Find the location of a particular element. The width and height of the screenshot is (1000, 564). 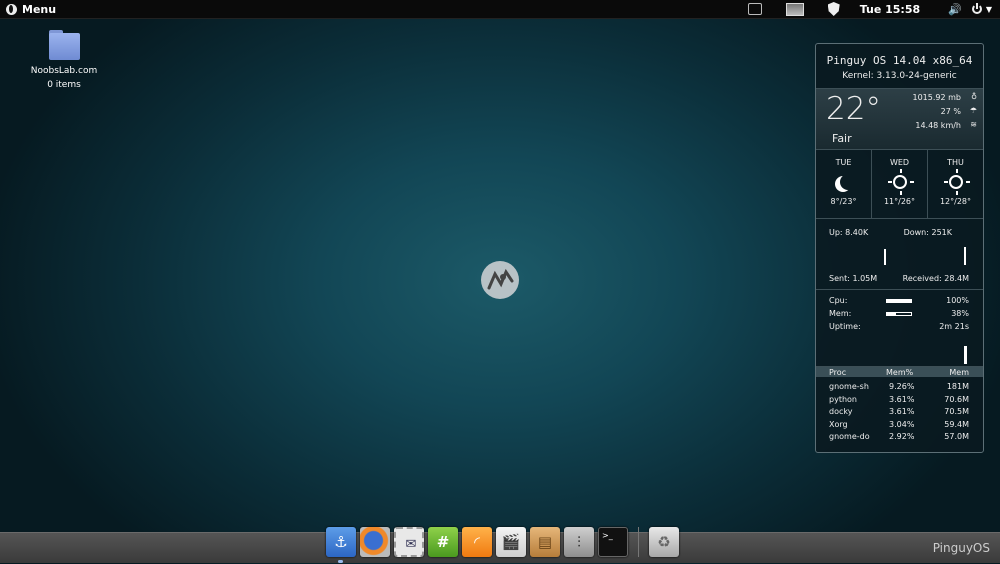

mem-percent-column-header: Mem% is located at coordinates (900, 372).